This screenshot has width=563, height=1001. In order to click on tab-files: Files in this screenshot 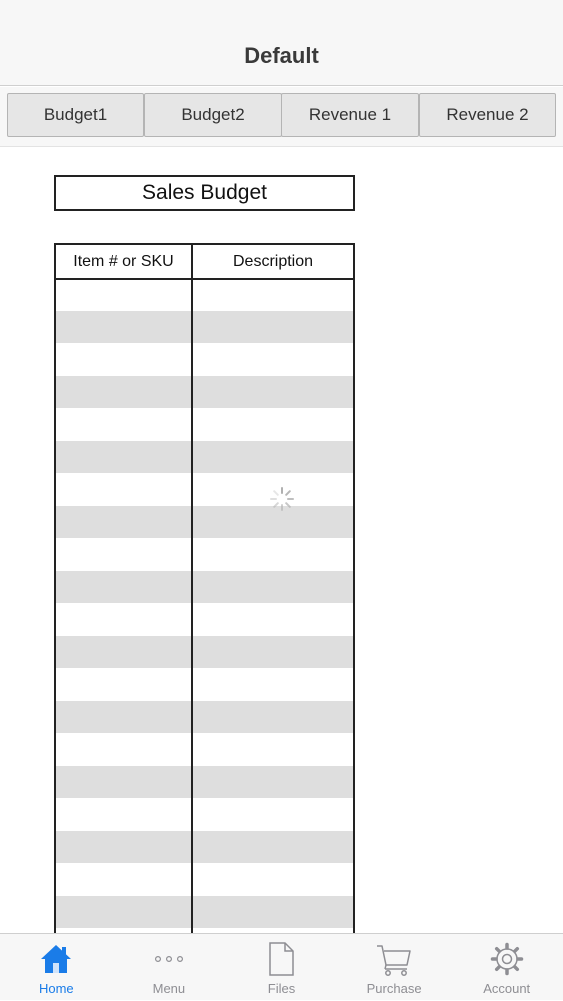, I will do `click(281, 967)`.